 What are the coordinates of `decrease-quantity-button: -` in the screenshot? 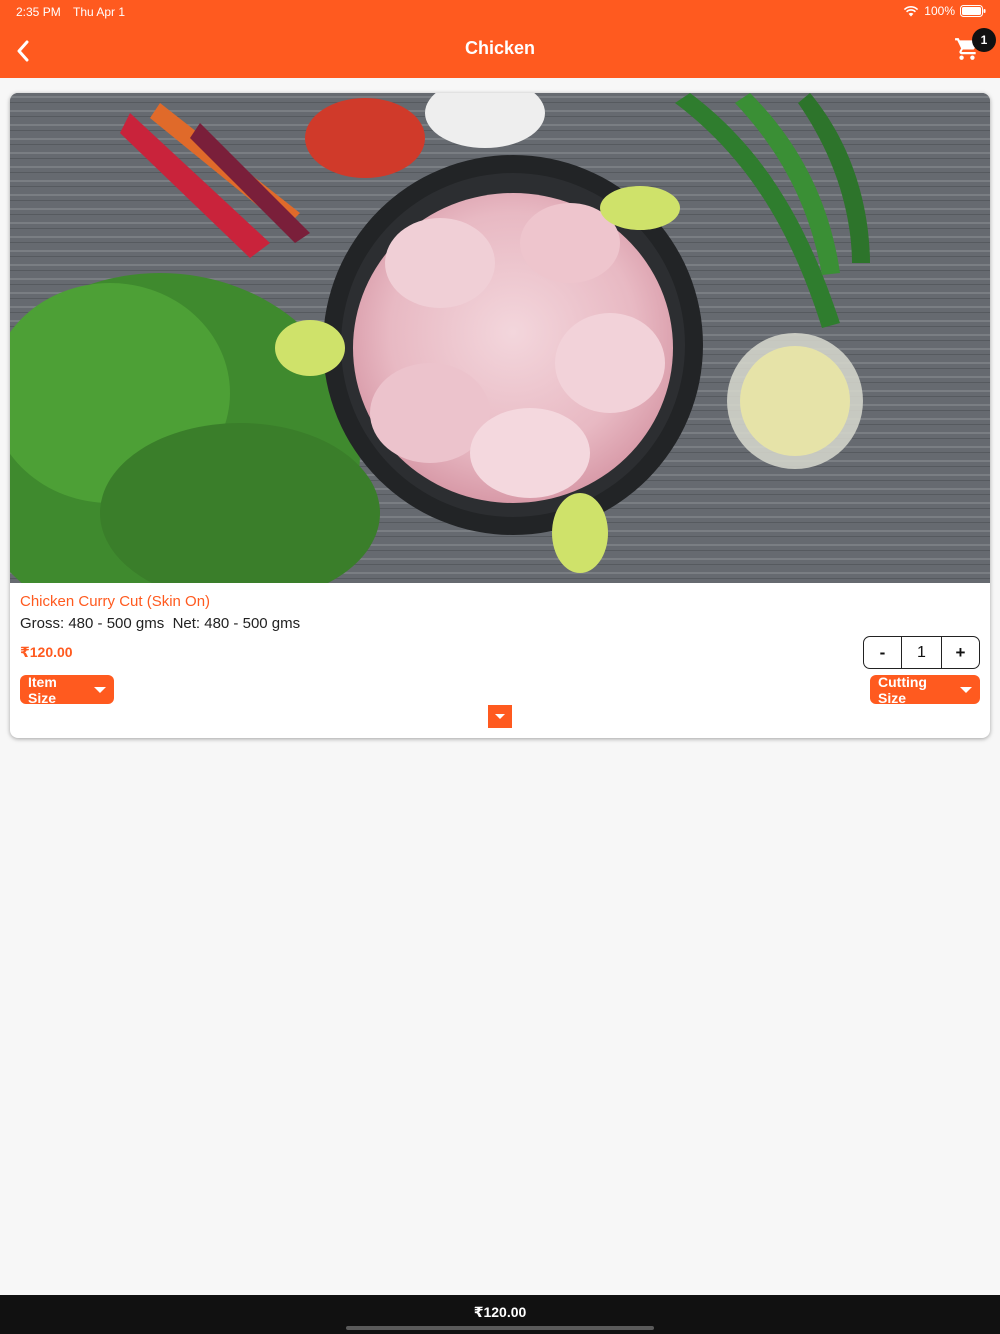 It's located at (882, 652).